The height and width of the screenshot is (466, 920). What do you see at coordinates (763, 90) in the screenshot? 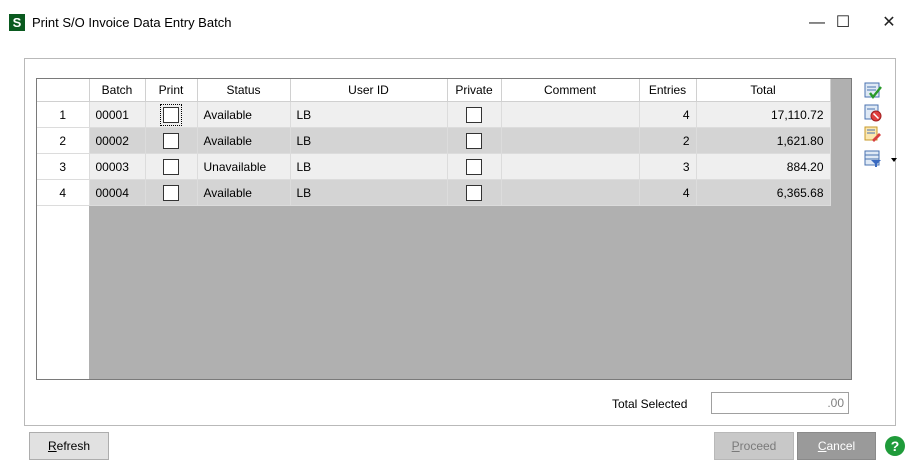
I see `total-column-header: Total` at bounding box center [763, 90].